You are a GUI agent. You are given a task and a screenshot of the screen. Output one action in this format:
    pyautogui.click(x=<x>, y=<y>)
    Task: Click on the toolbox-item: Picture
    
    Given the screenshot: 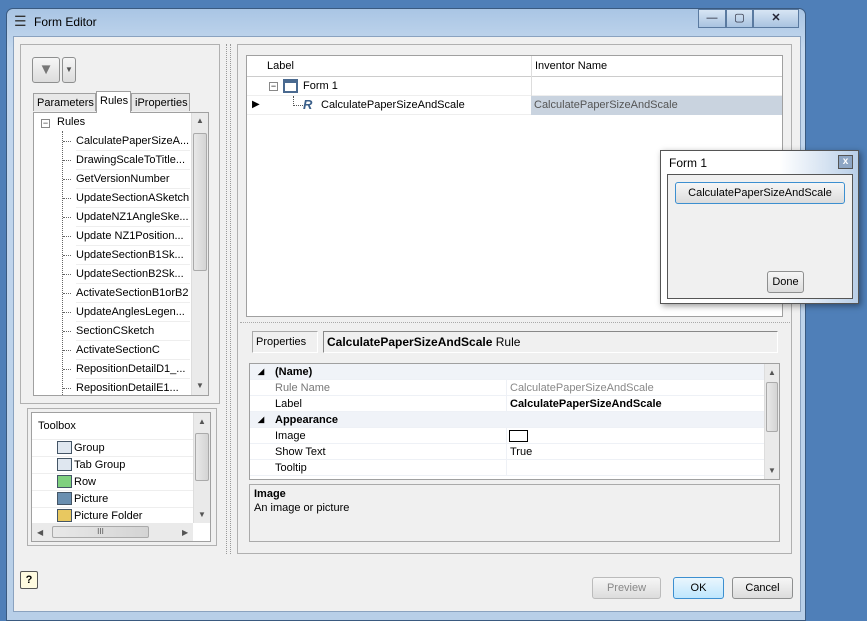 What is the action you would take?
    pyautogui.click(x=112, y=498)
    